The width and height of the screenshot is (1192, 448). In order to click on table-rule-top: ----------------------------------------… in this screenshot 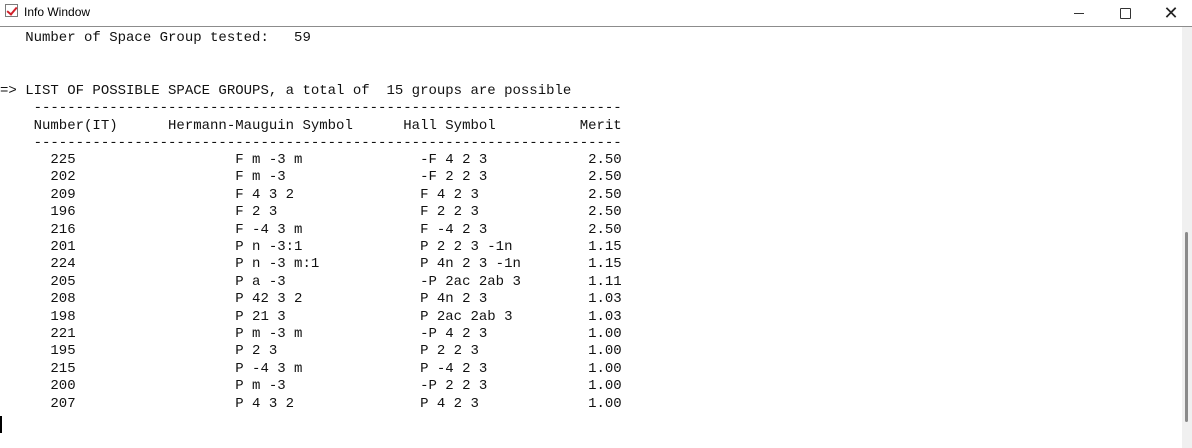, I will do `click(311, 108)`.